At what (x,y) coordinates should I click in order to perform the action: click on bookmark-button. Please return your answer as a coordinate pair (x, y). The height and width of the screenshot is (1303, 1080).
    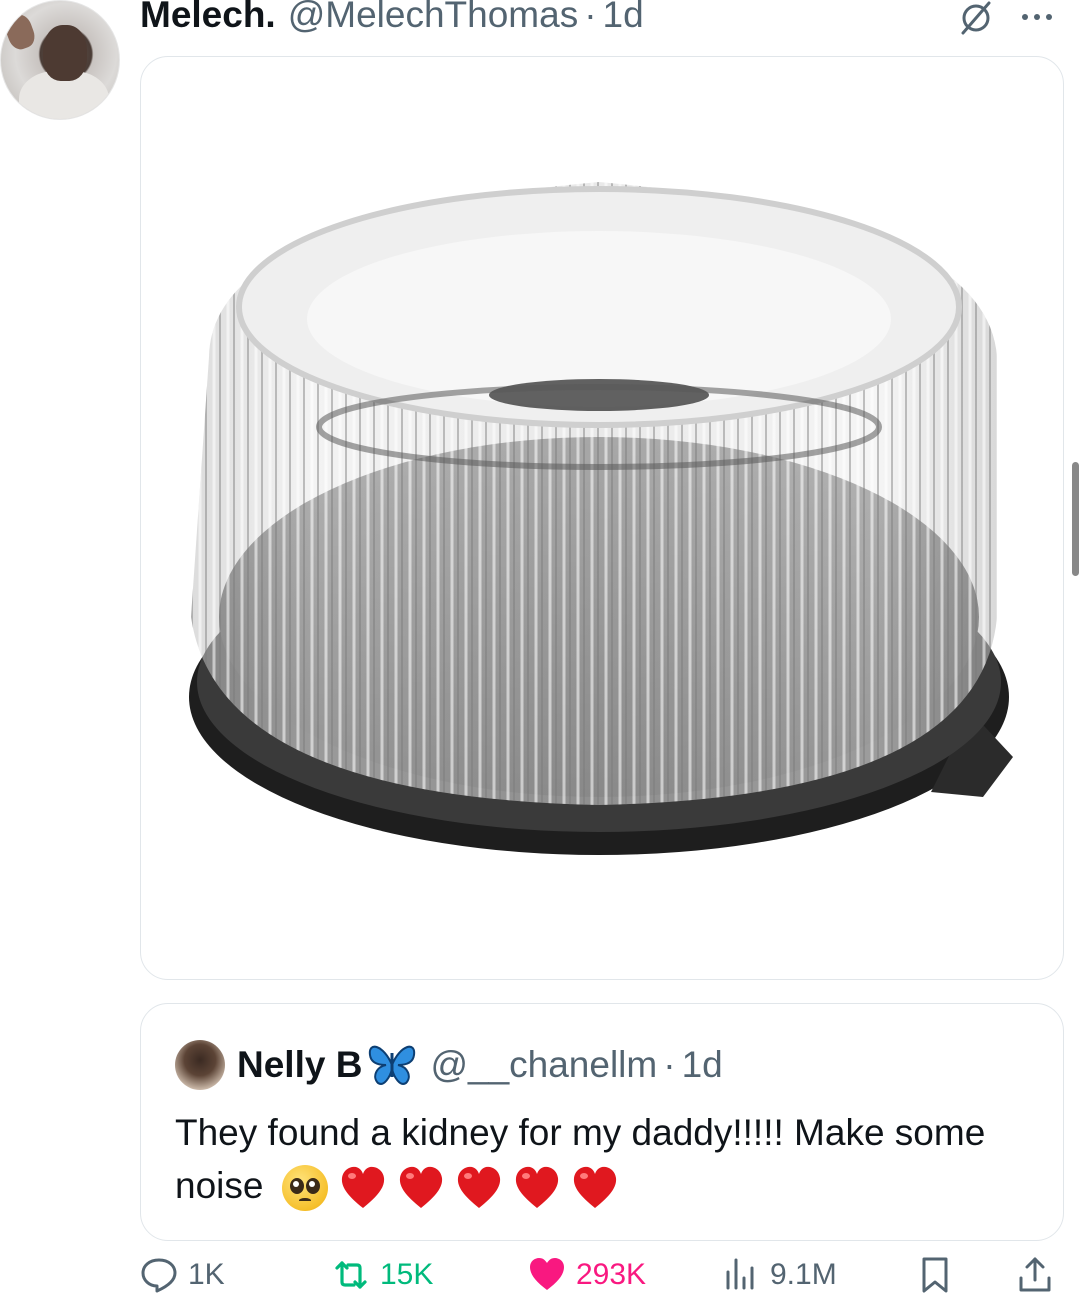
    Looking at the image, I should click on (935, 1275).